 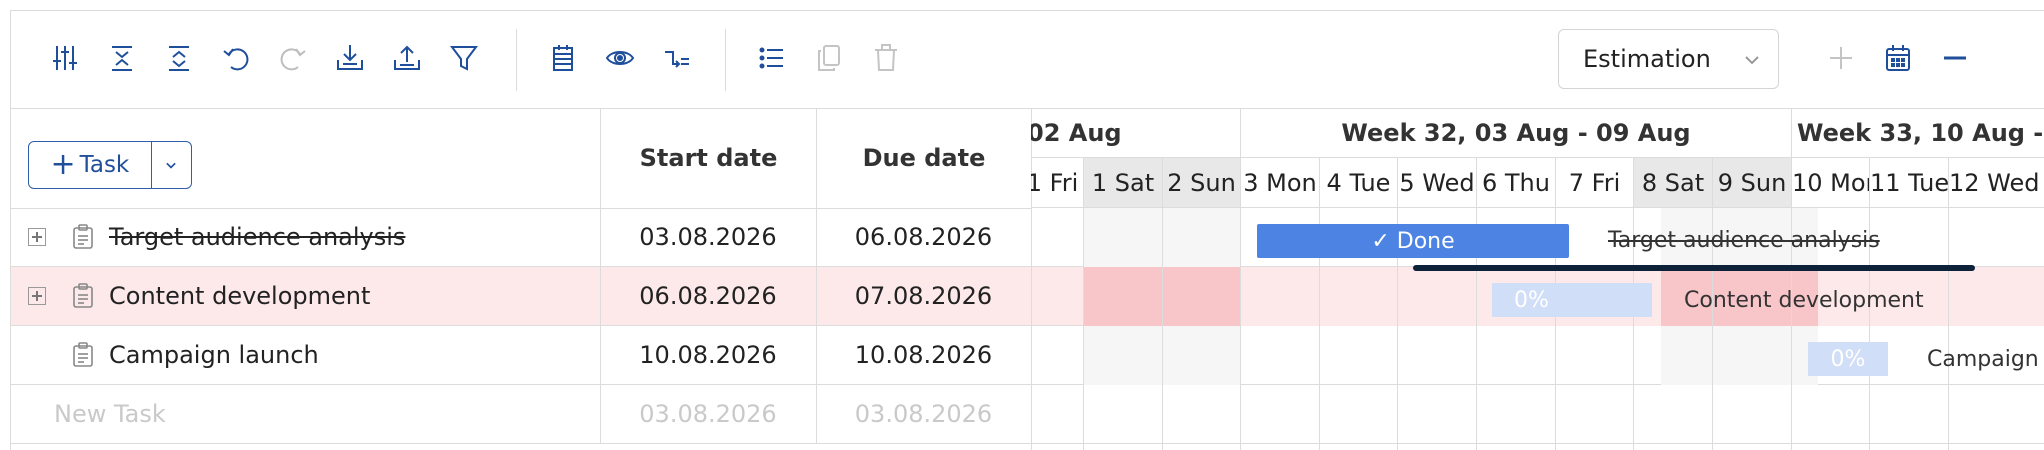 I want to click on task-due-date: 03.08.2026, so click(x=923, y=414).